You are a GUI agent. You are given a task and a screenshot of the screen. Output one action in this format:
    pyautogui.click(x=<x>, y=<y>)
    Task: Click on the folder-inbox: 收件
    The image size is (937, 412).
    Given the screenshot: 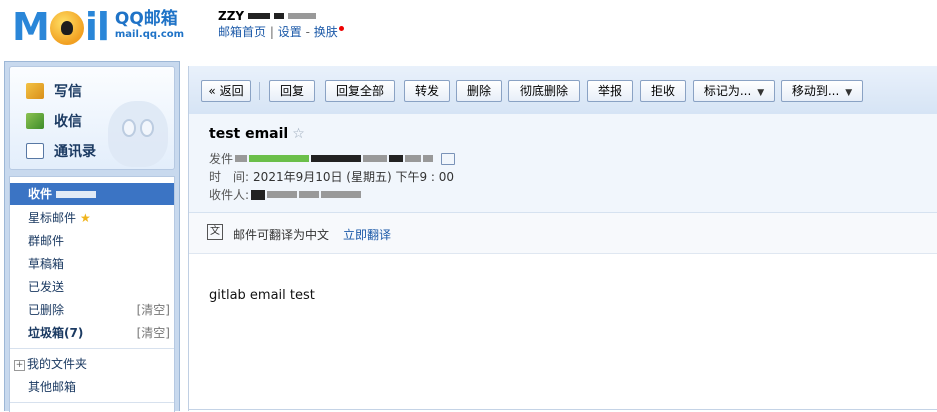 What is the action you would take?
    pyautogui.click(x=92, y=194)
    